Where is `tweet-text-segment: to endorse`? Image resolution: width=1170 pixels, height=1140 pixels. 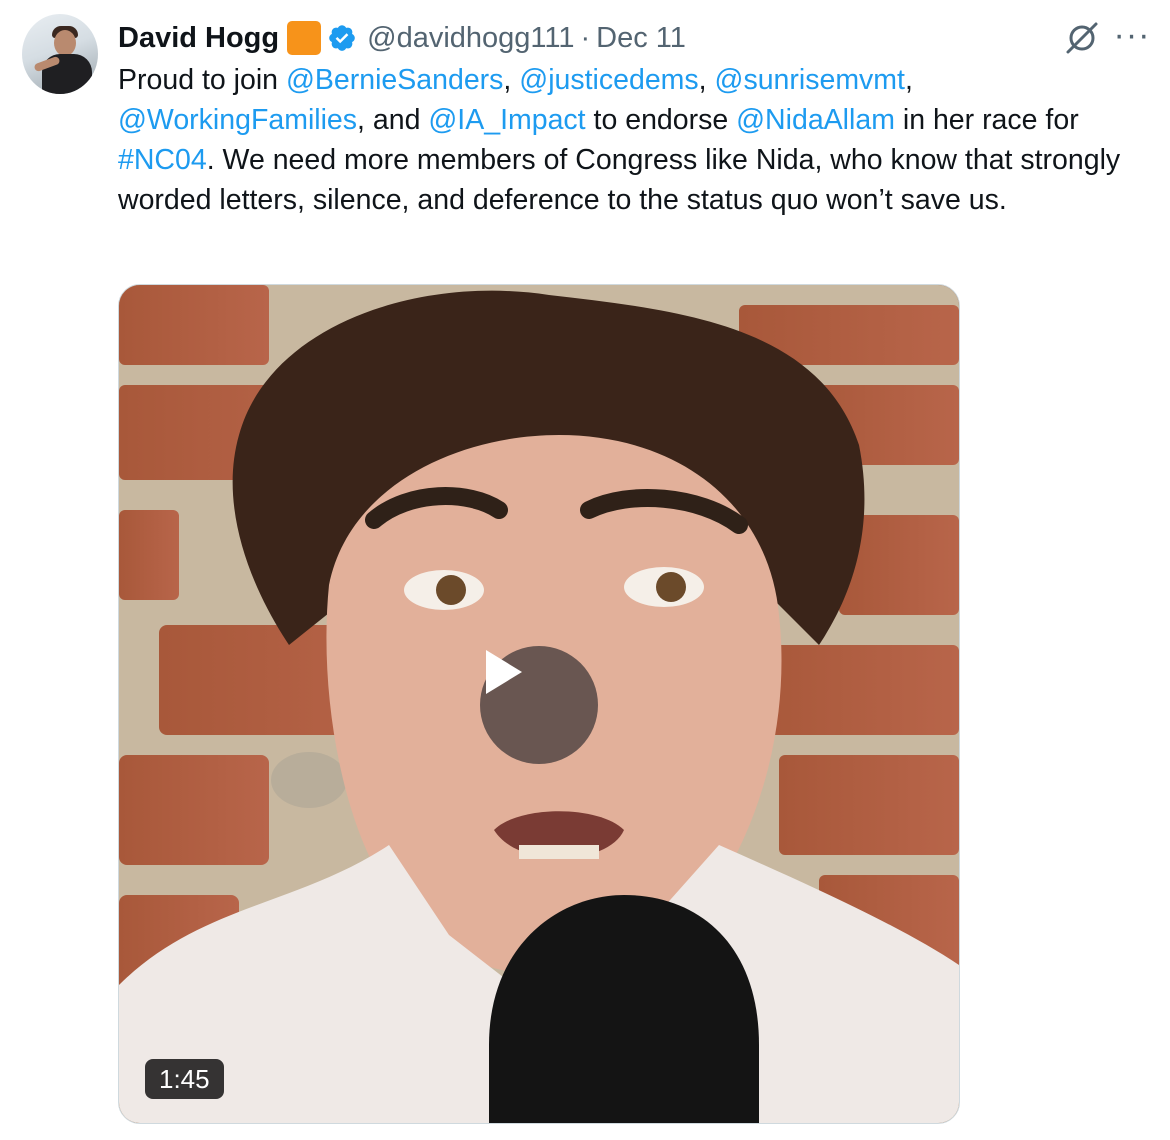 tweet-text-segment: to endorse is located at coordinates (661, 120).